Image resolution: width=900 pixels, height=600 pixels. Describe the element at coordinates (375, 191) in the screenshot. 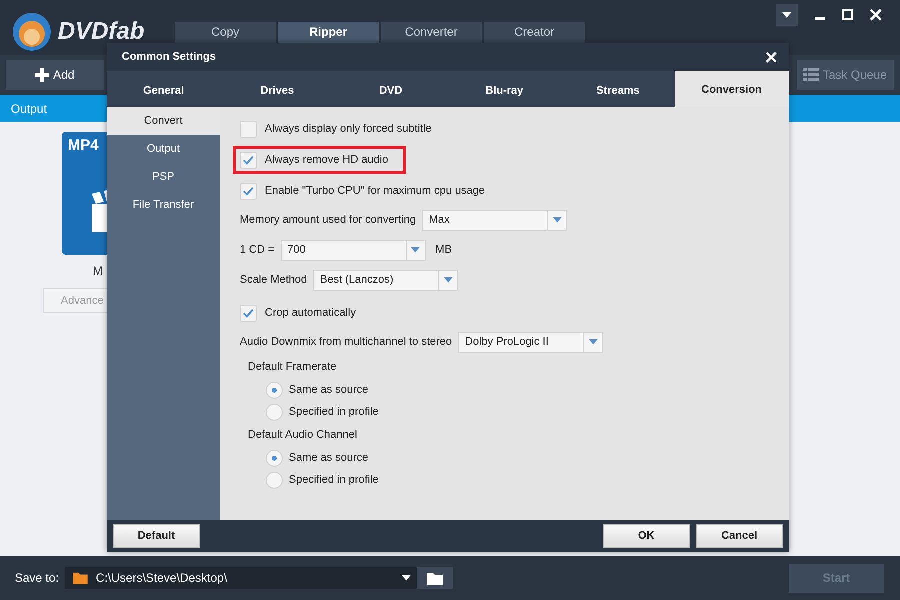

I see `checkbox-label: Enable "Turbo CPU" for maximum cpu usage` at that location.